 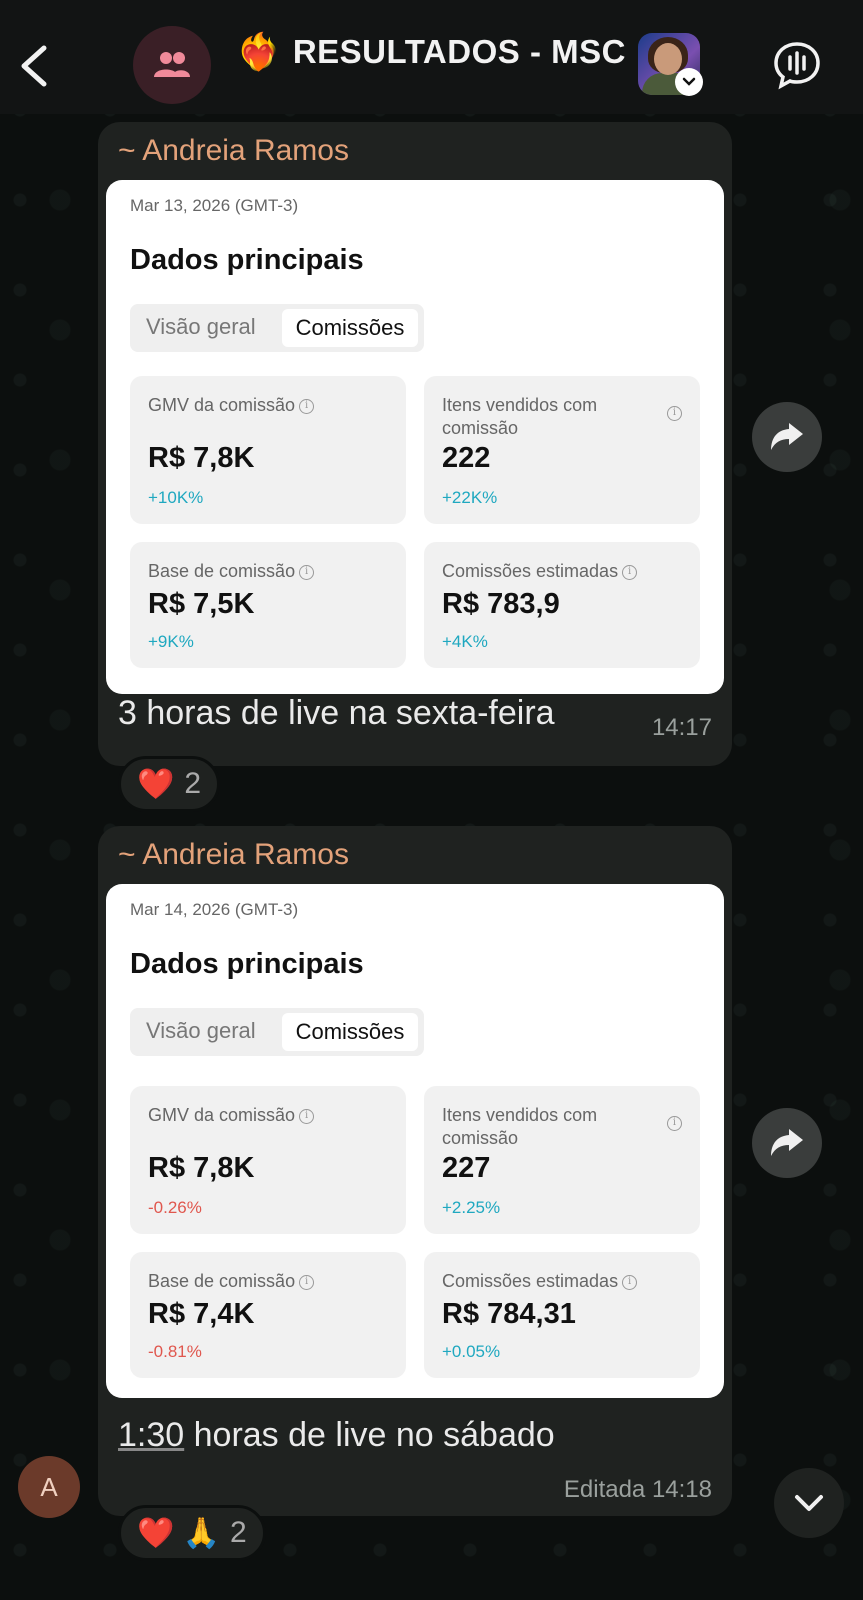 I want to click on metric-change: +22K%, so click(x=470, y=497).